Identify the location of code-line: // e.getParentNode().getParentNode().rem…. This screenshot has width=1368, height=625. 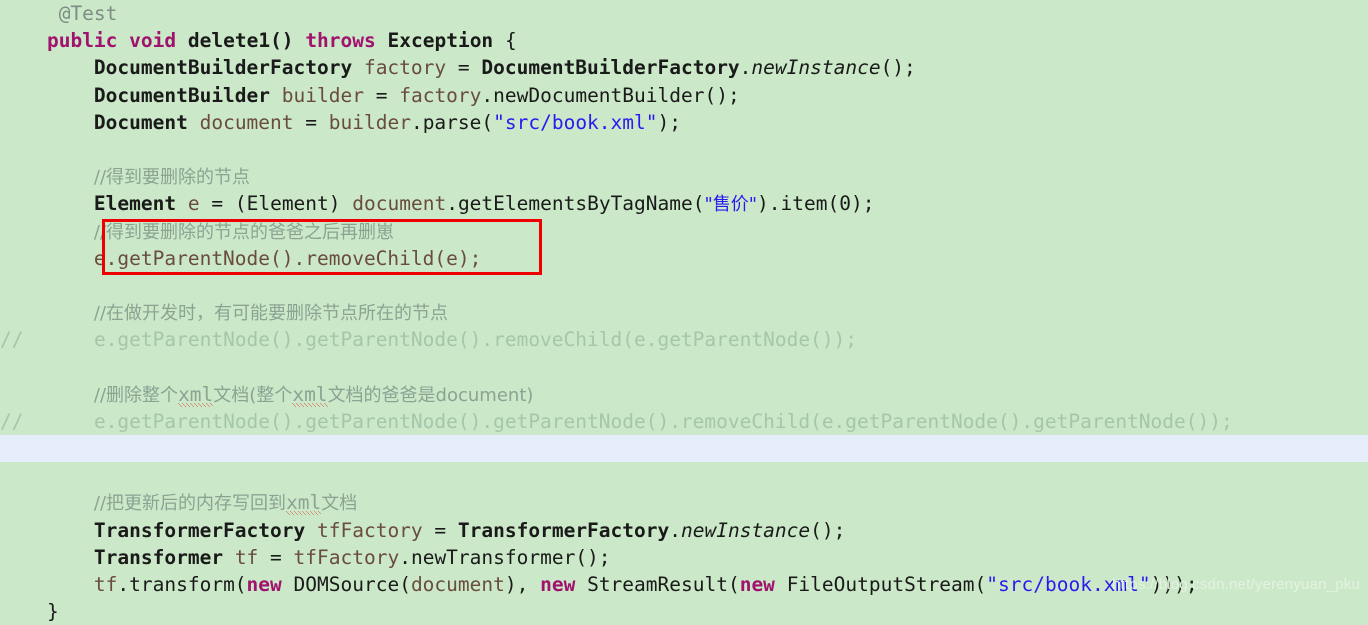
(684, 339).